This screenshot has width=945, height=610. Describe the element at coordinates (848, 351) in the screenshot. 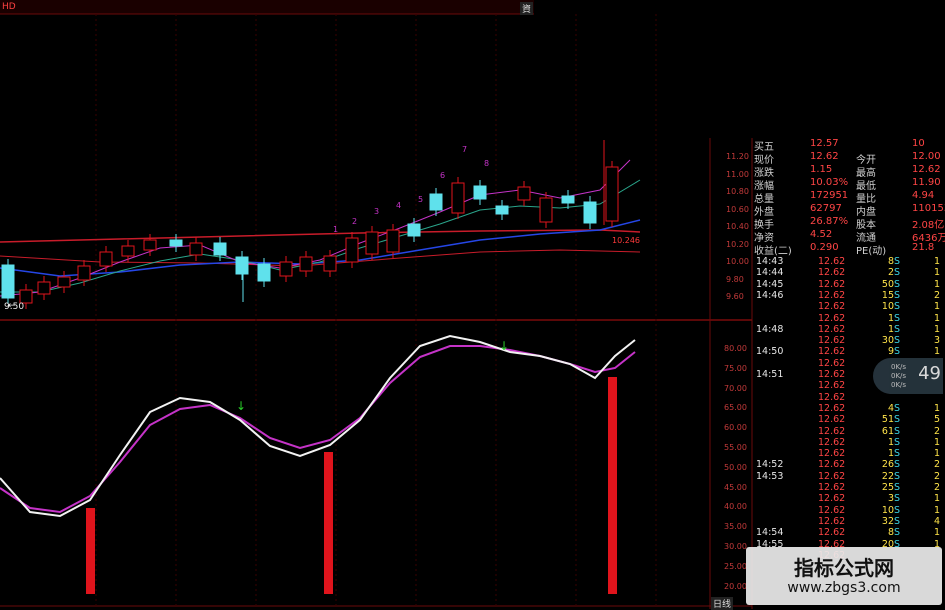

I see `tick-row: 14:50 12.62 9 S 1` at that location.